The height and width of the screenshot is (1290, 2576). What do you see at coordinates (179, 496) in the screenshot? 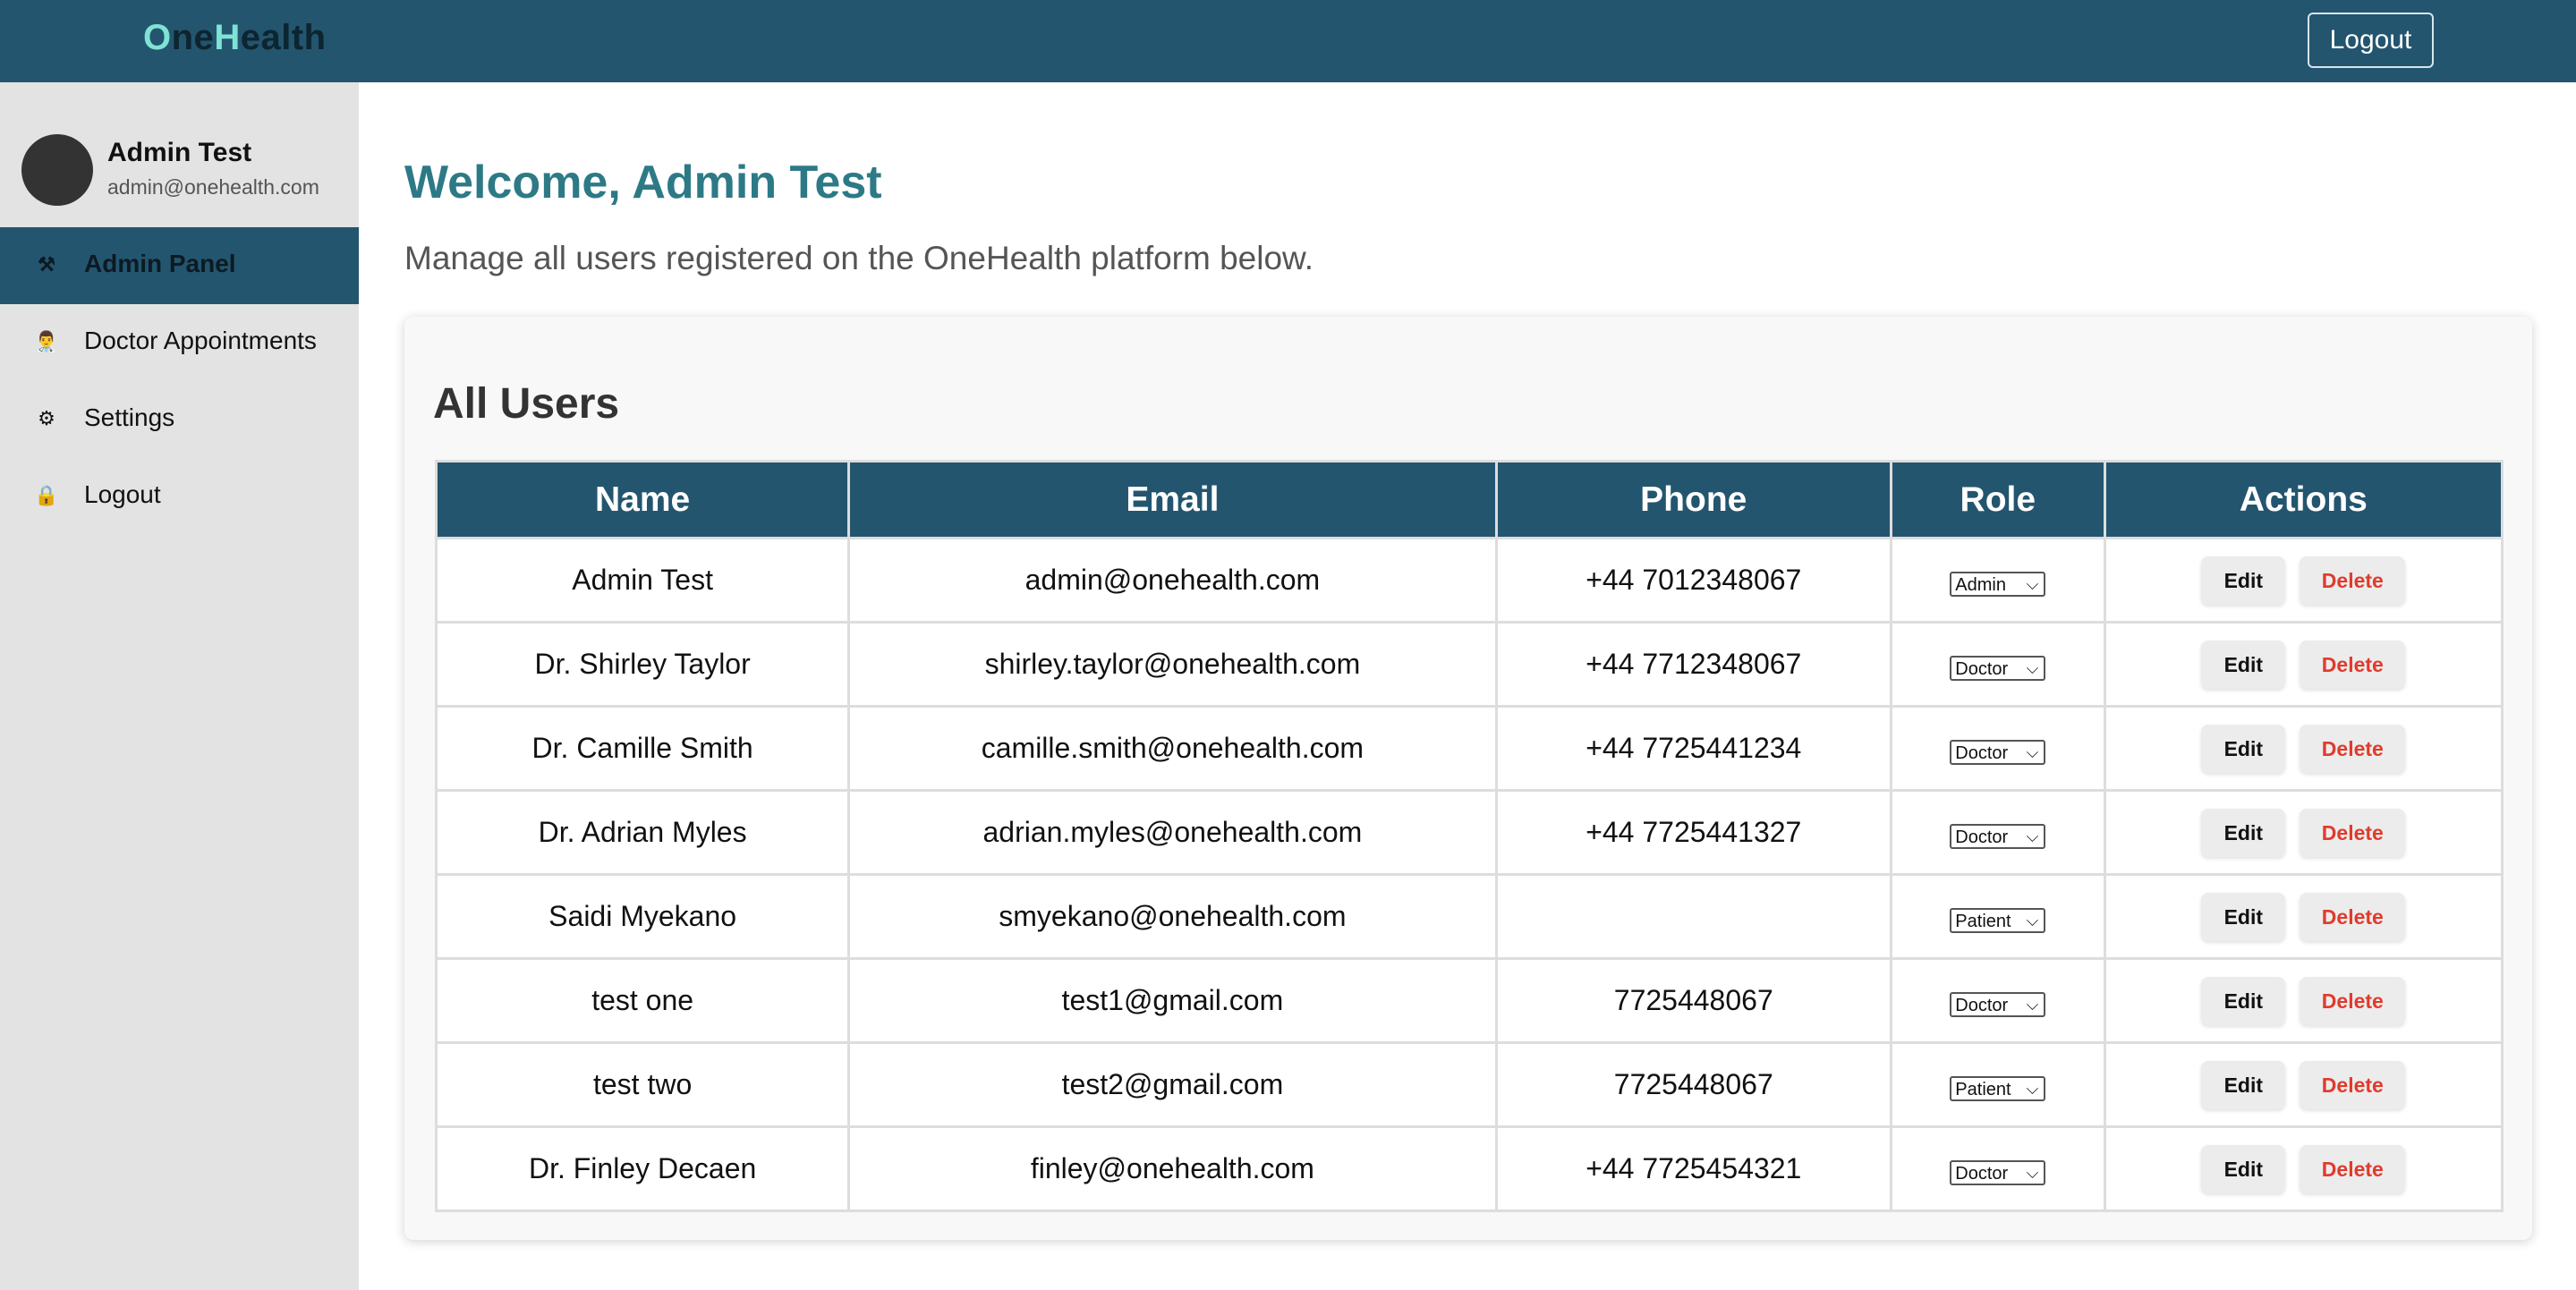
I see `sidebar-item-logout: 🔒 Logout` at bounding box center [179, 496].